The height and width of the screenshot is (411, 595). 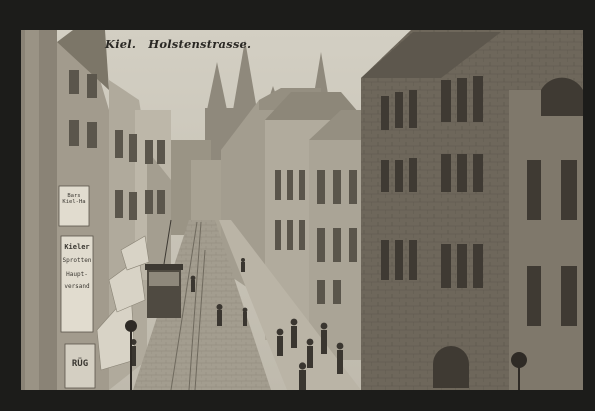 What do you see at coordinates (200, 44) in the screenshot?
I see `caption-street: Holstenstrasse.` at bounding box center [200, 44].